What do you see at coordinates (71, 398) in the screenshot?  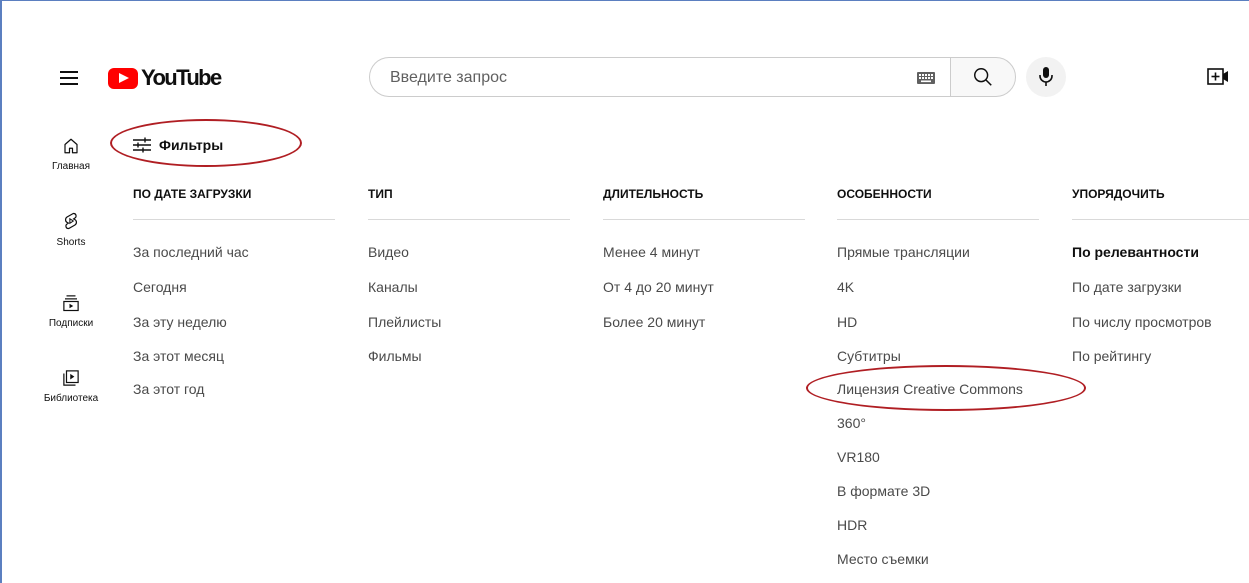 I see `guide-label: Библиотека` at bounding box center [71, 398].